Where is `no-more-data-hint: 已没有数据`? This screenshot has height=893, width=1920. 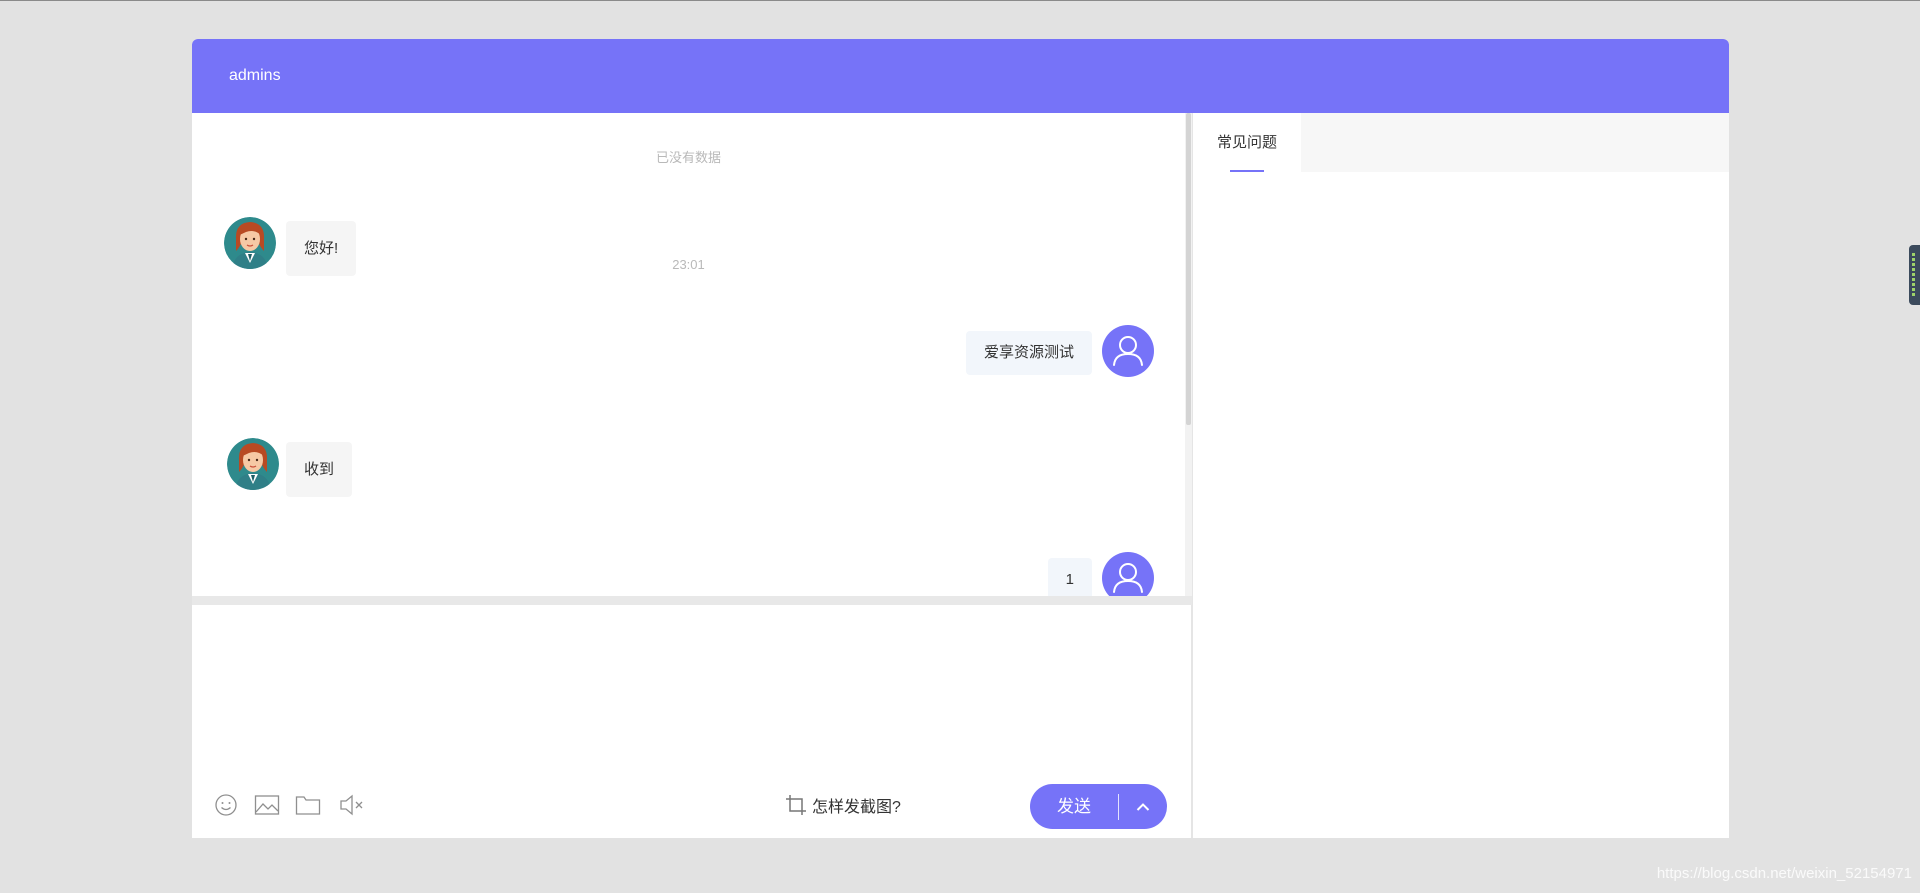
no-more-data-hint: 已没有数据 is located at coordinates (688, 157).